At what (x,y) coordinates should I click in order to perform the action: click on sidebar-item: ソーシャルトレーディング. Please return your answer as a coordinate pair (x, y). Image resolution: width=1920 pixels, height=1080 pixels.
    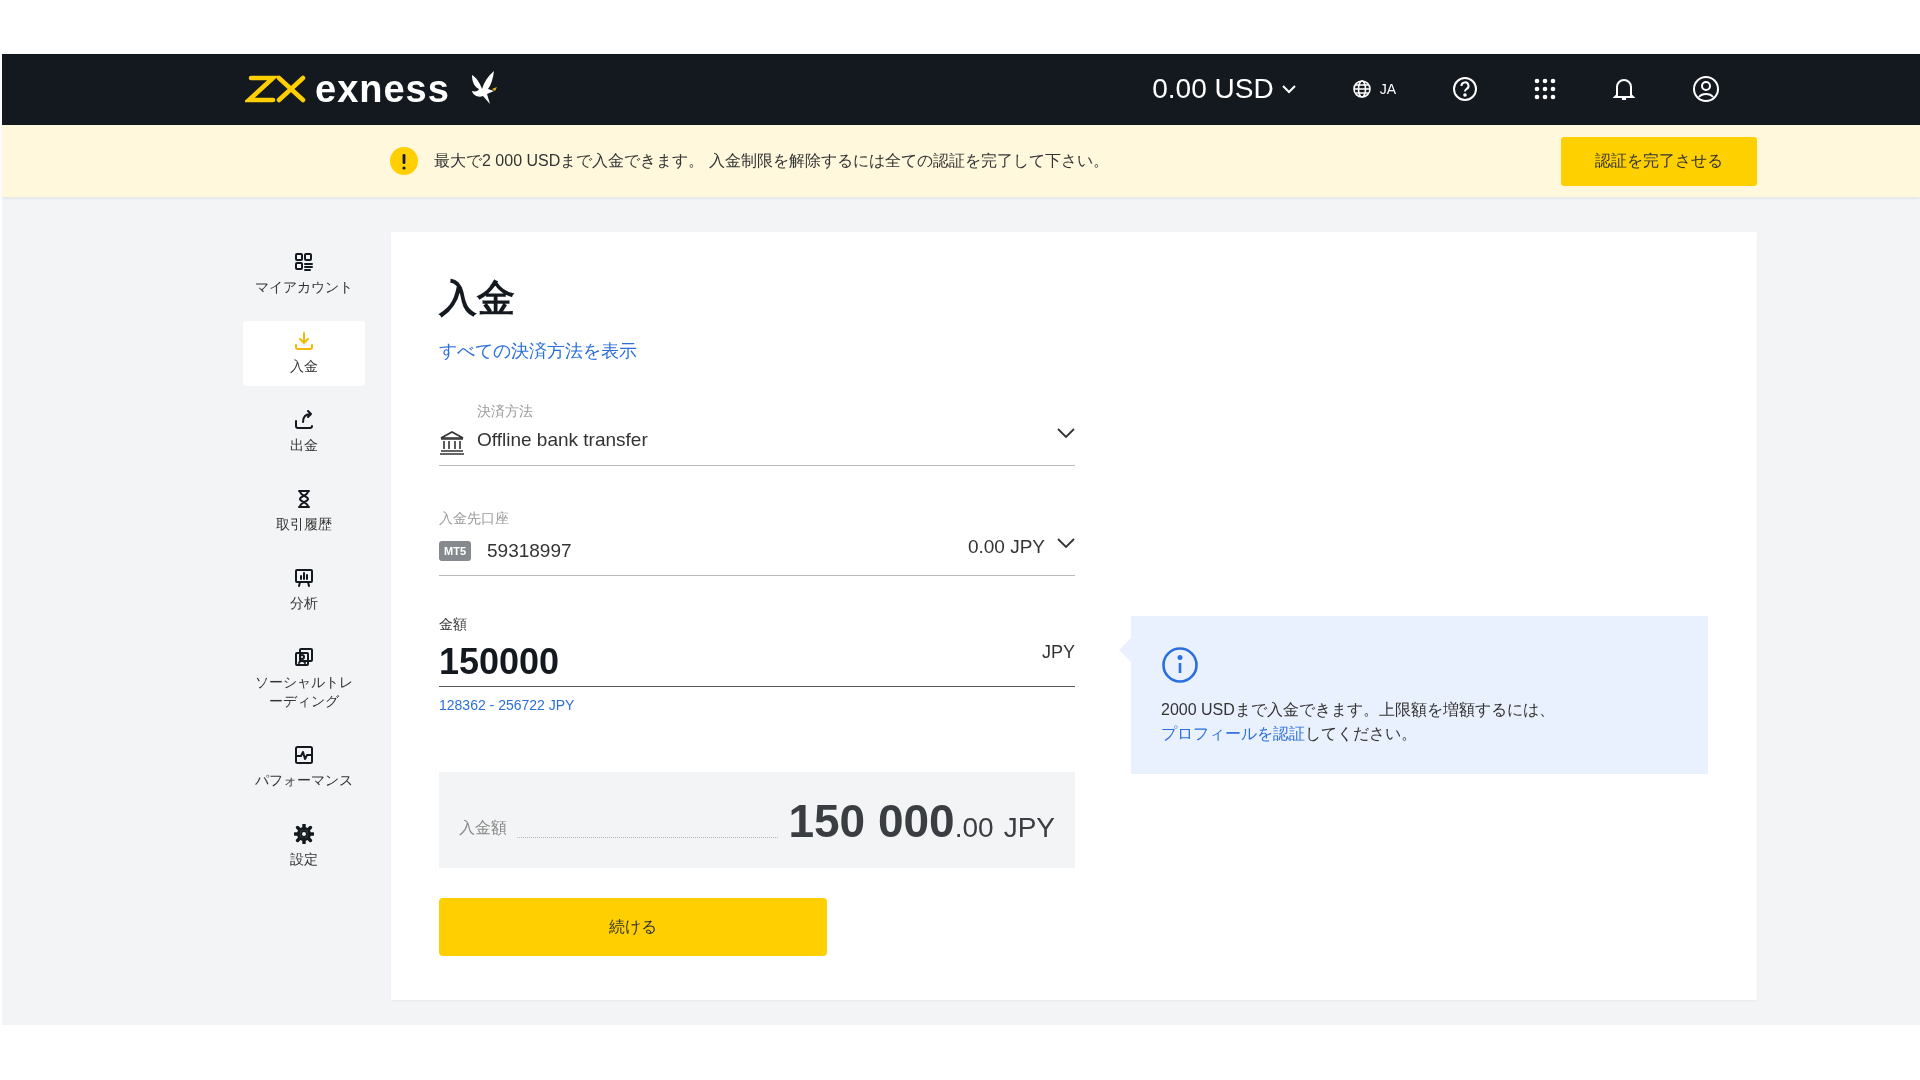
    Looking at the image, I should click on (304, 678).